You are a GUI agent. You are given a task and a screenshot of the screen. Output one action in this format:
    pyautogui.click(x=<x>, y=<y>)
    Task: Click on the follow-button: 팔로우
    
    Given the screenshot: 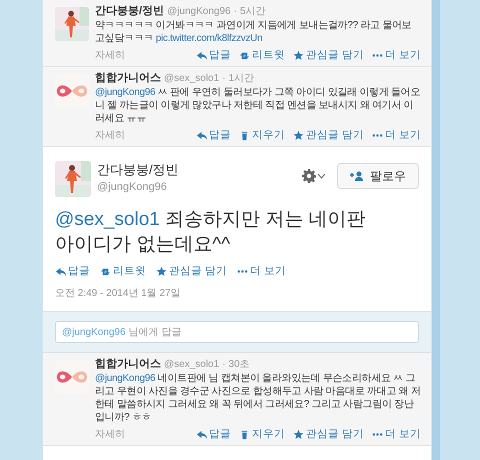 What is the action you would take?
    pyautogui.click(x=378, y=176)
    